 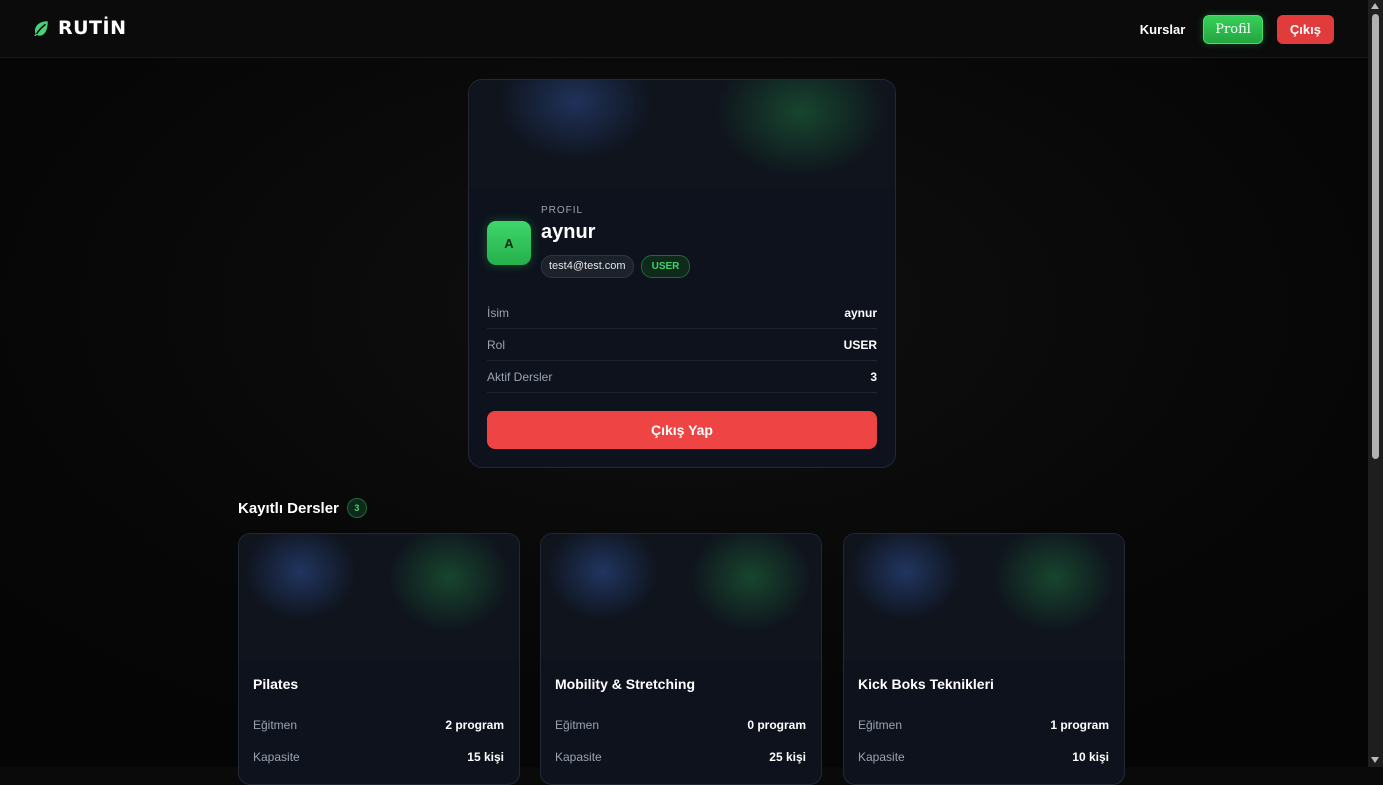 What do you see at coordinates (1233, 29) in the screenshot?
I see `profile-button: Profil` at bounding box center [1233, 29].